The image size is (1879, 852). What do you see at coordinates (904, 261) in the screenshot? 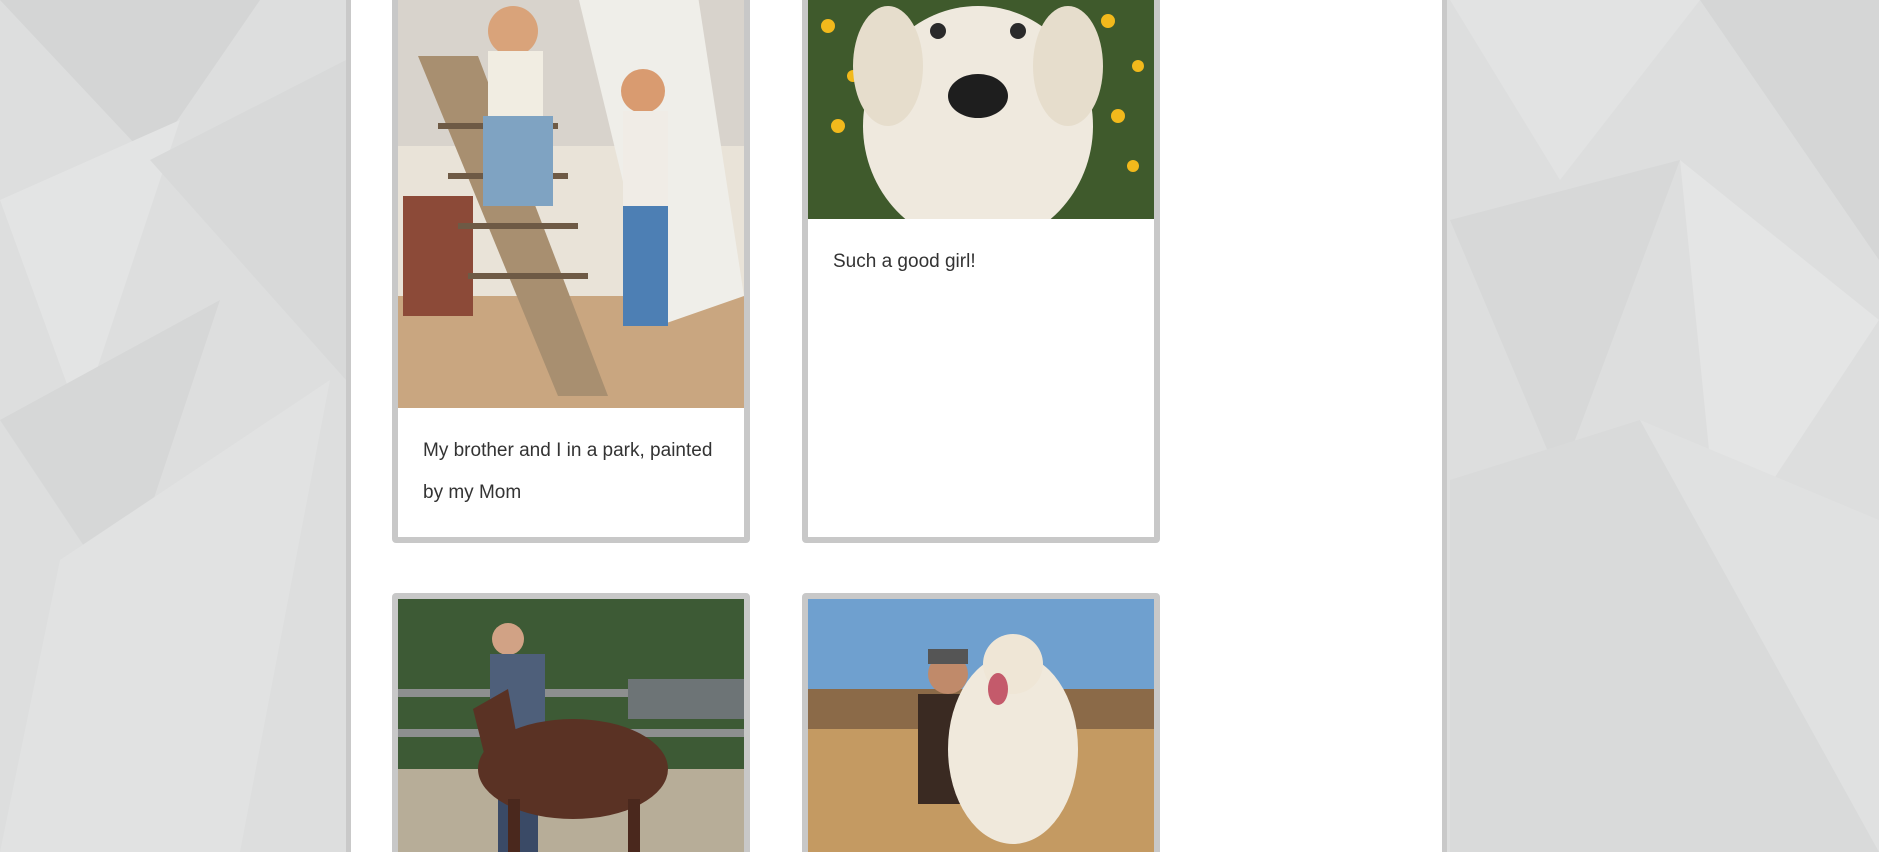
I see `card-caption: Such a good girl!` at bounding box center [904, 261].